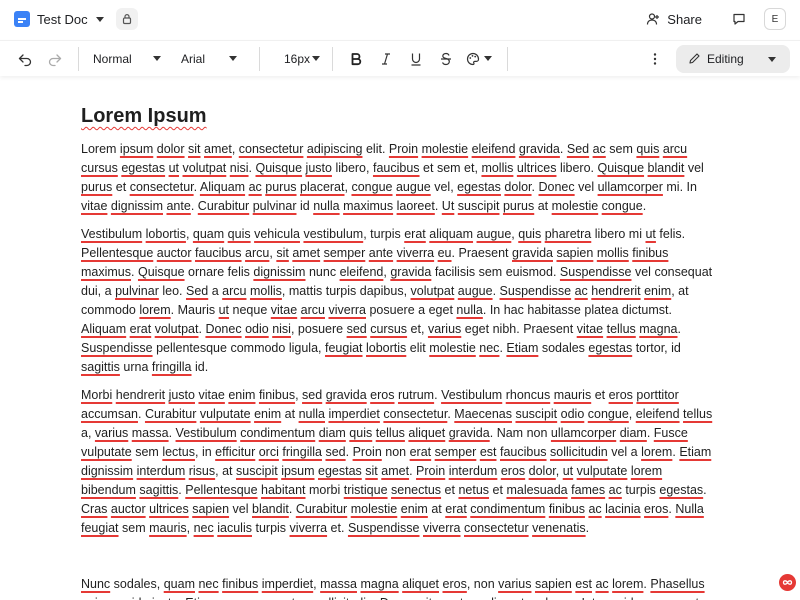 This screenshot has width=800, height=600. What do you see at coordinates (161, 471) in the screenshot?
I see `misspelled-word: interdum` at bounding box center [161, 471].